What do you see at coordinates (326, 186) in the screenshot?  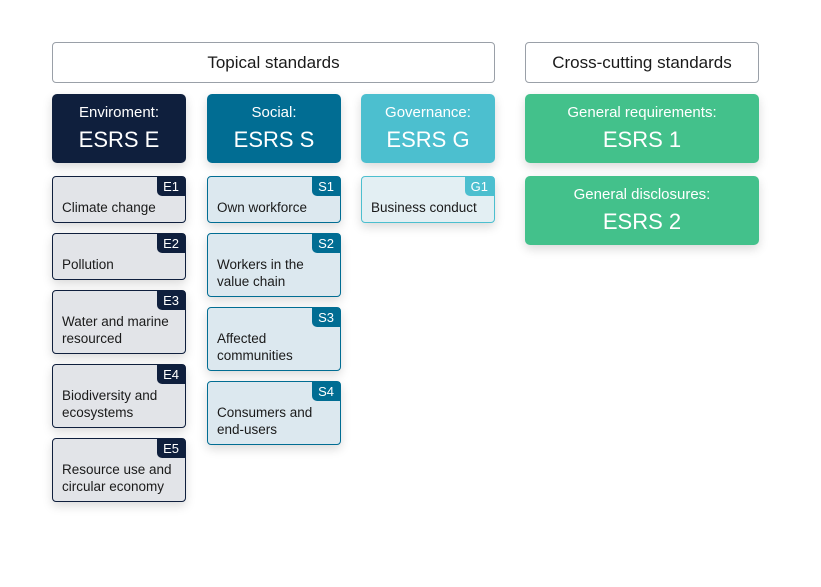 I see `item-tag: S1` at bounding box center [326, 186].